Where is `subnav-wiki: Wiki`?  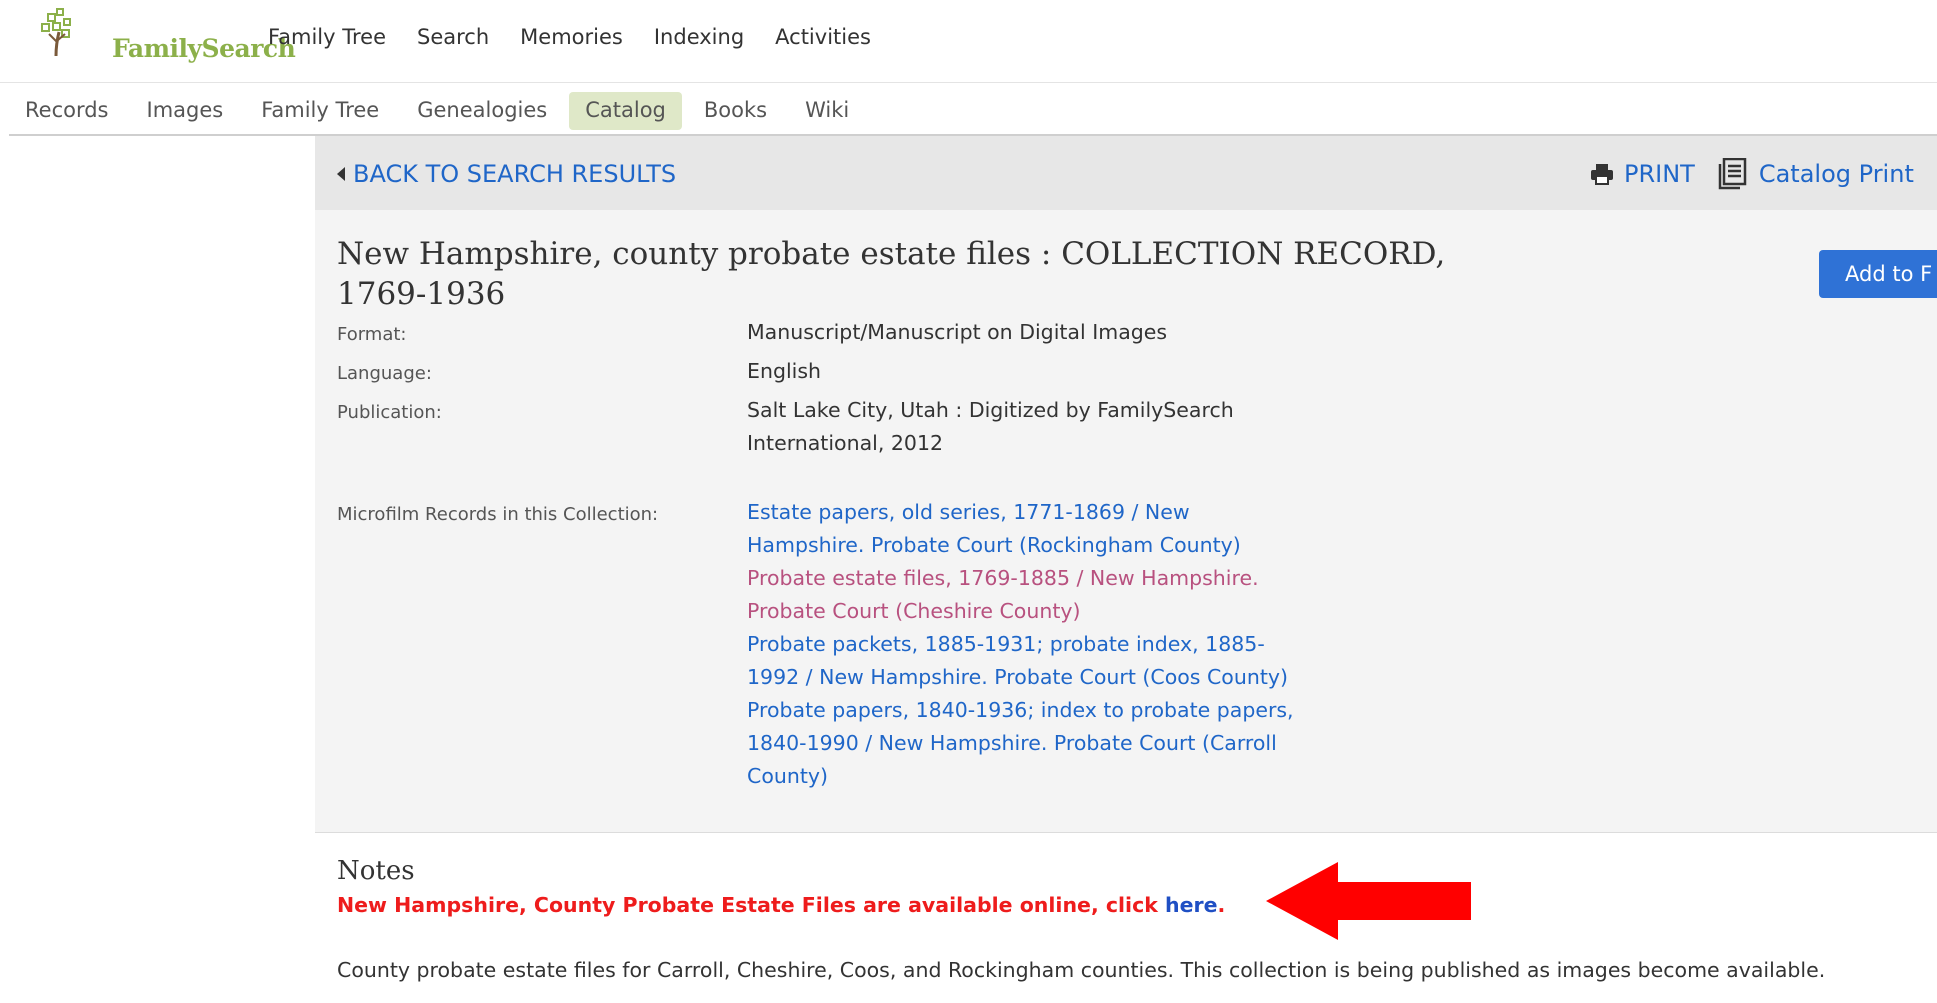
subnav-wiki: Wiki is located at coordinates (827, 111).